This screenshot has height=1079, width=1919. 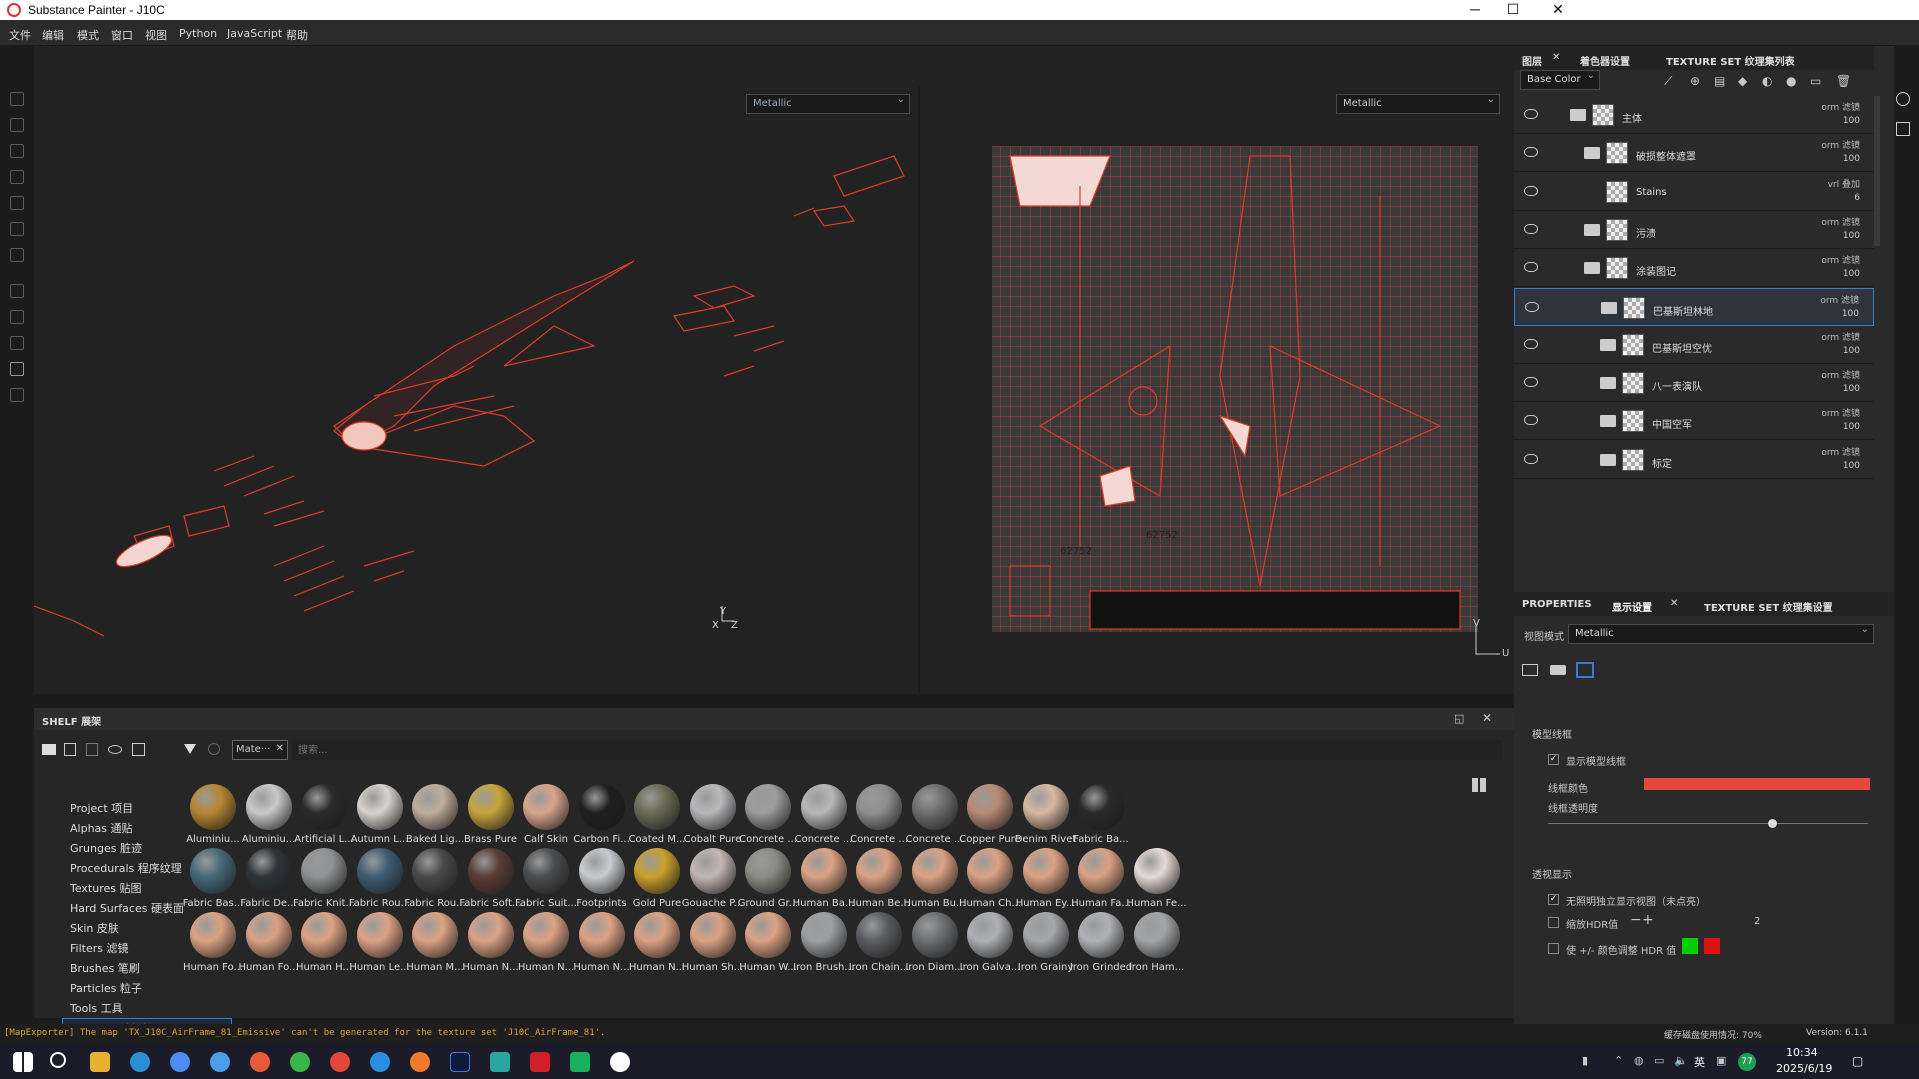 What do you see at coordinates (122, 35) in the screenshot?
I see `menu-window: 窗口` at bounding box center [122, 35].